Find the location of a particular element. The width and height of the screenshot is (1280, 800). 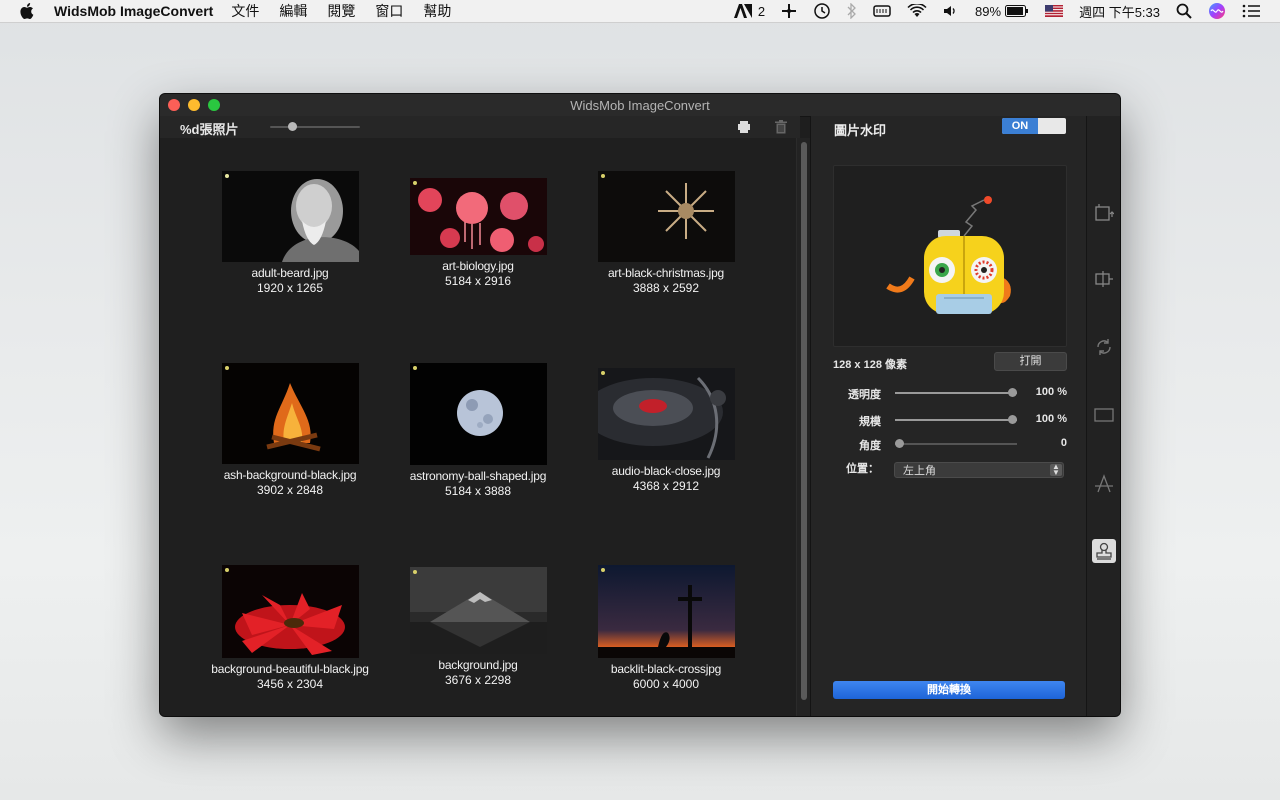

file-dimensions: 6000 x 4000 is located at coordinates (666, 684).